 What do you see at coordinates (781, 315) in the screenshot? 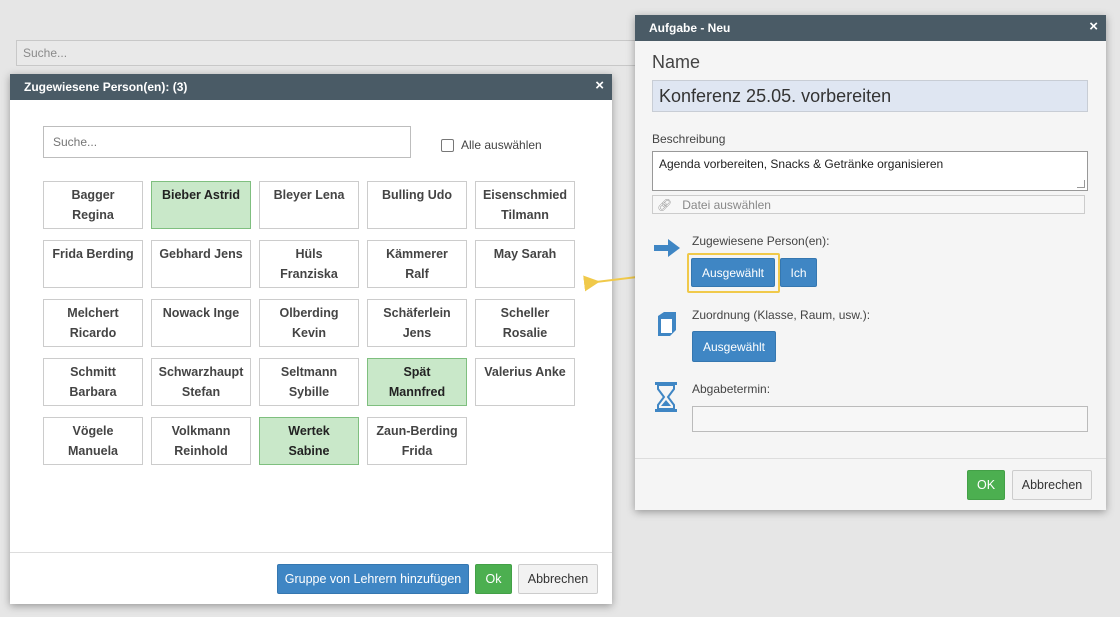
I see `assignment-label: Zuordnung (Klasse, Raum, usw.):` at bounding box center [781, 315].